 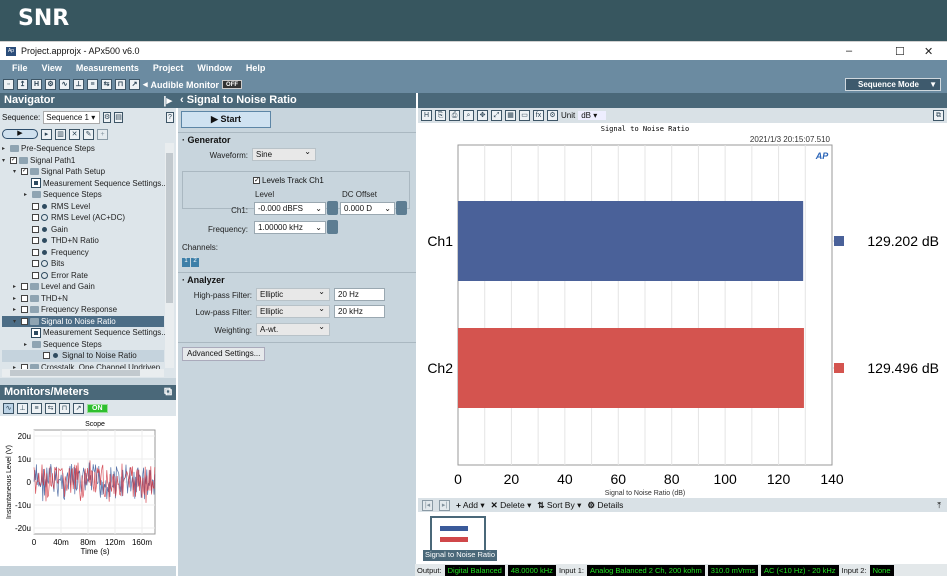 What do you see at coordinates (401, 208) in the screenshot?
I see `ch1-dc-stepper` at bounding box center [401, 208].